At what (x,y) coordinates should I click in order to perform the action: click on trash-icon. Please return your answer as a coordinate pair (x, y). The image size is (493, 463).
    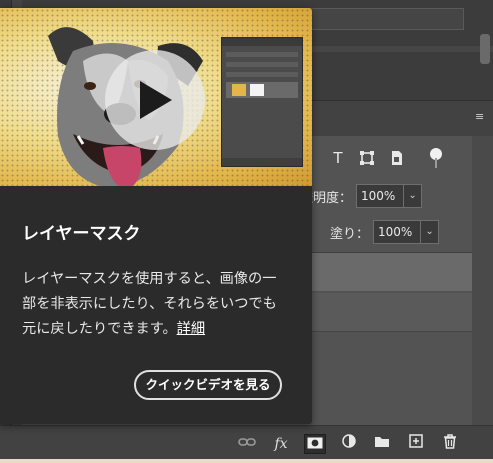
    Looking at the image, I should click on (450, 444).